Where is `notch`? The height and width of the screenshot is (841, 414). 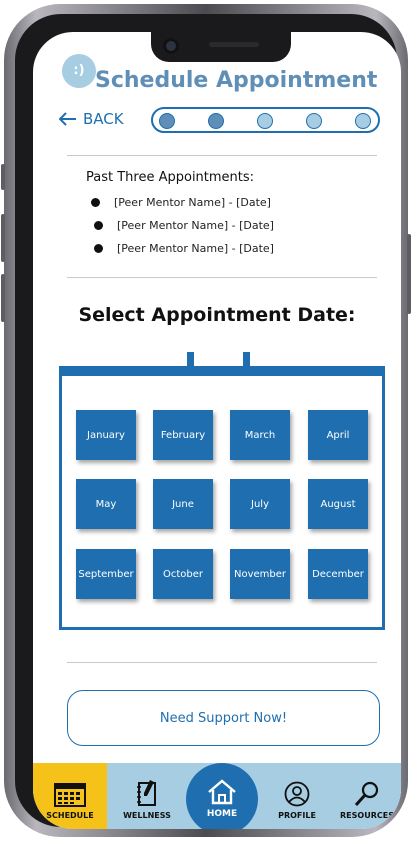 notch is located at coordinates (221, 47).